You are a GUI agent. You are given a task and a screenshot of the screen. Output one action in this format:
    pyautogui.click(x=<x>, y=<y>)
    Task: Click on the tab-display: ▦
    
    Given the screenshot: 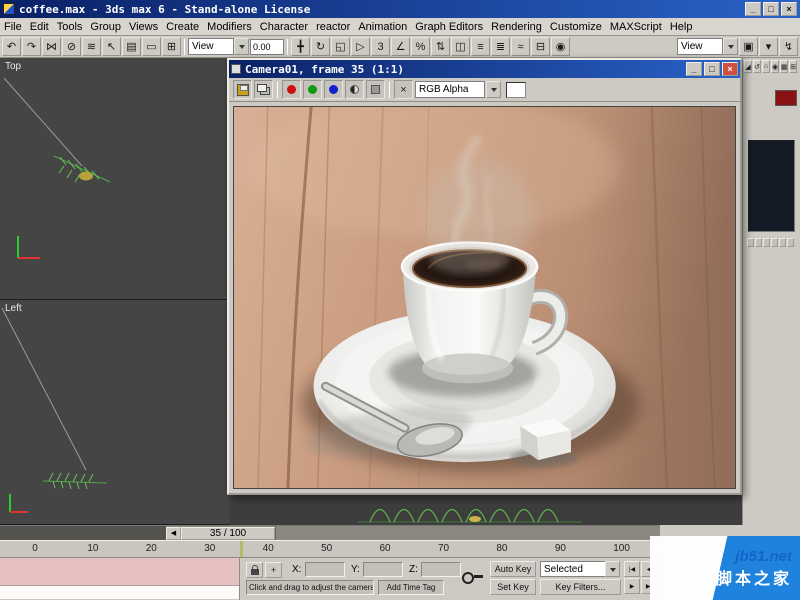 What is the action you would take?
    pyautogui.click(x=784, y=66)
    